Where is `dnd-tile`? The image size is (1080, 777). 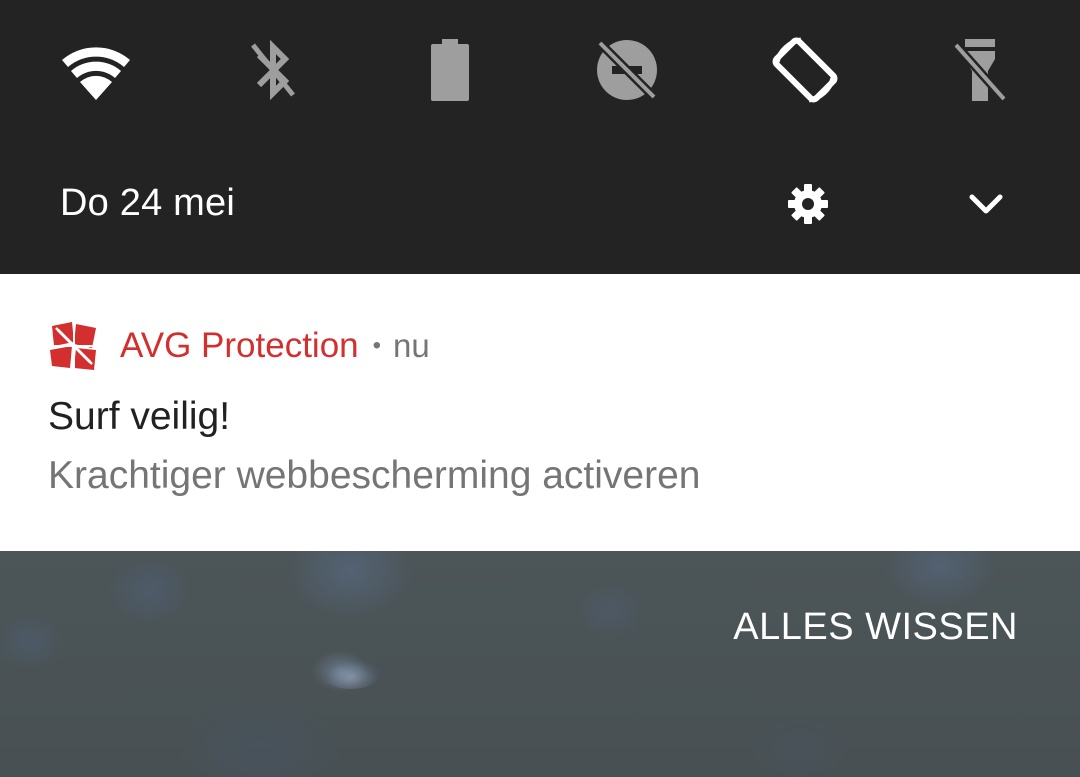 dnd-tile is located at coordinates (627, 70).